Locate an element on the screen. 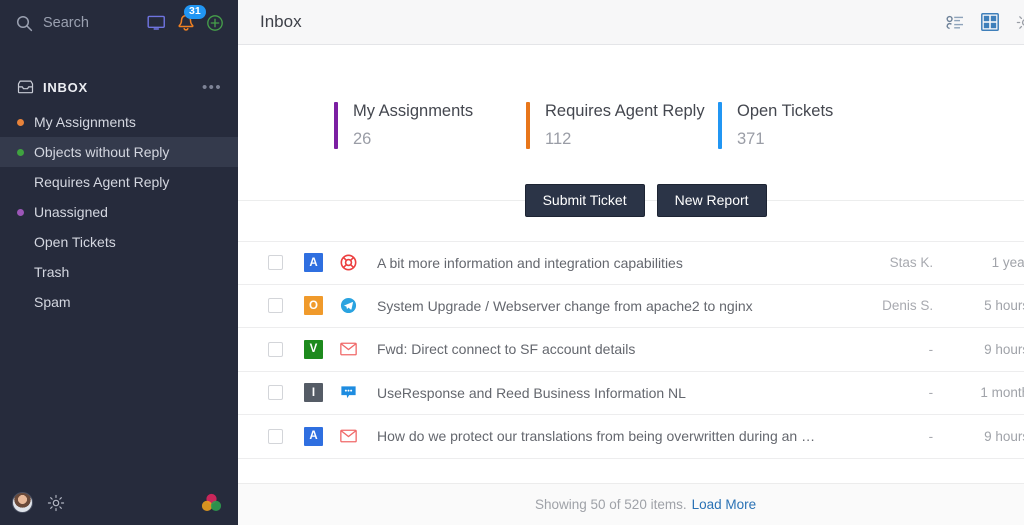 Image resolution: width=1024 pixels, height=525 pixels. load-more-link: Load More is located at coordinates (724, 504).